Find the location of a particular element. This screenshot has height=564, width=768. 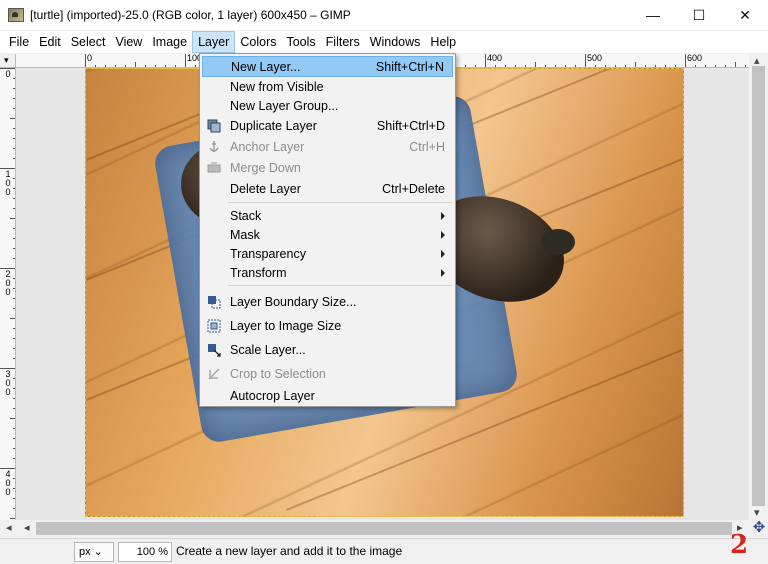

menu-layer: Layer is located at coordinates (214, 42).